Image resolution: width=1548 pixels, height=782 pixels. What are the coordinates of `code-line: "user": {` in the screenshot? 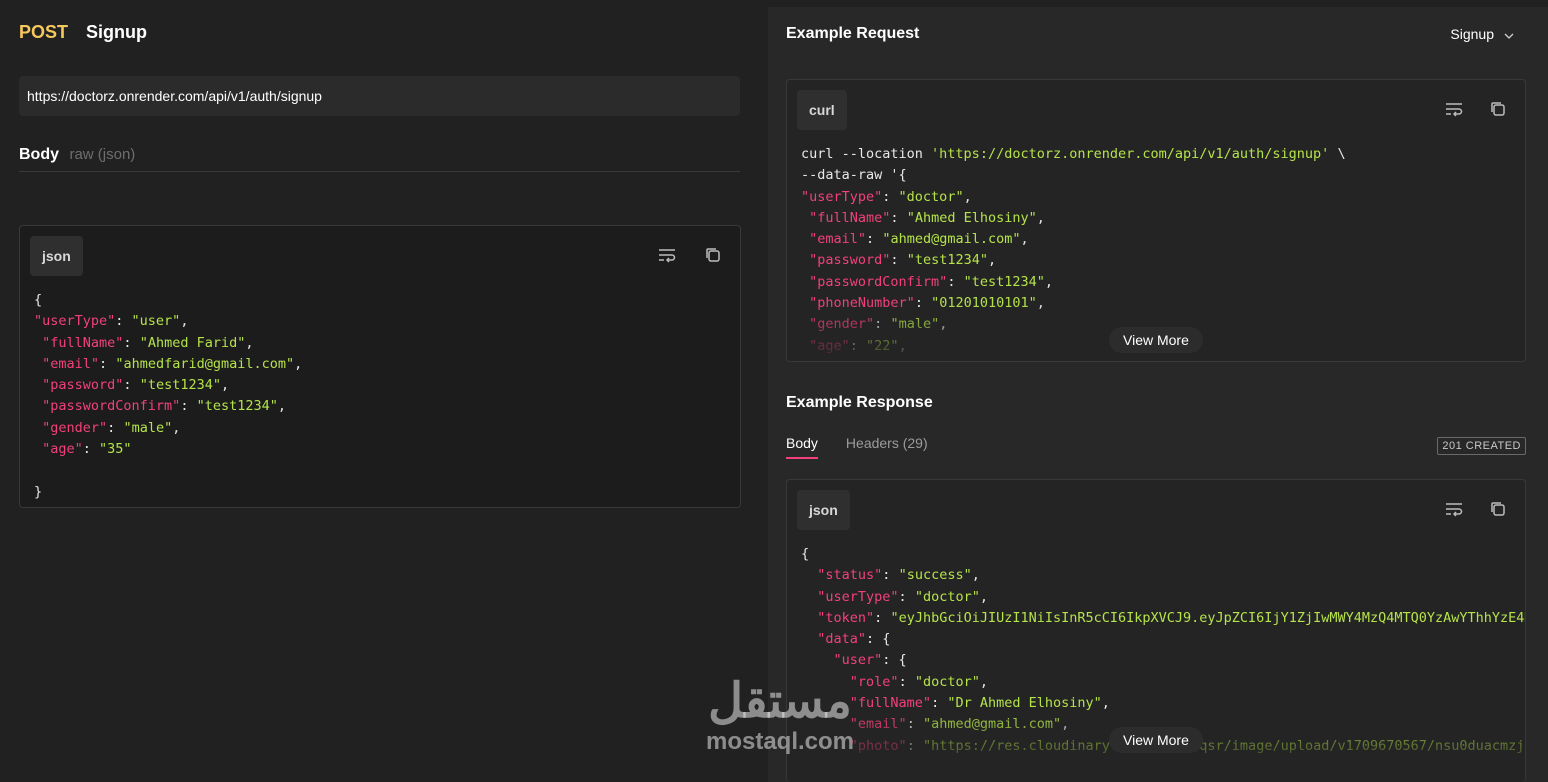 It's located at (870, 660).